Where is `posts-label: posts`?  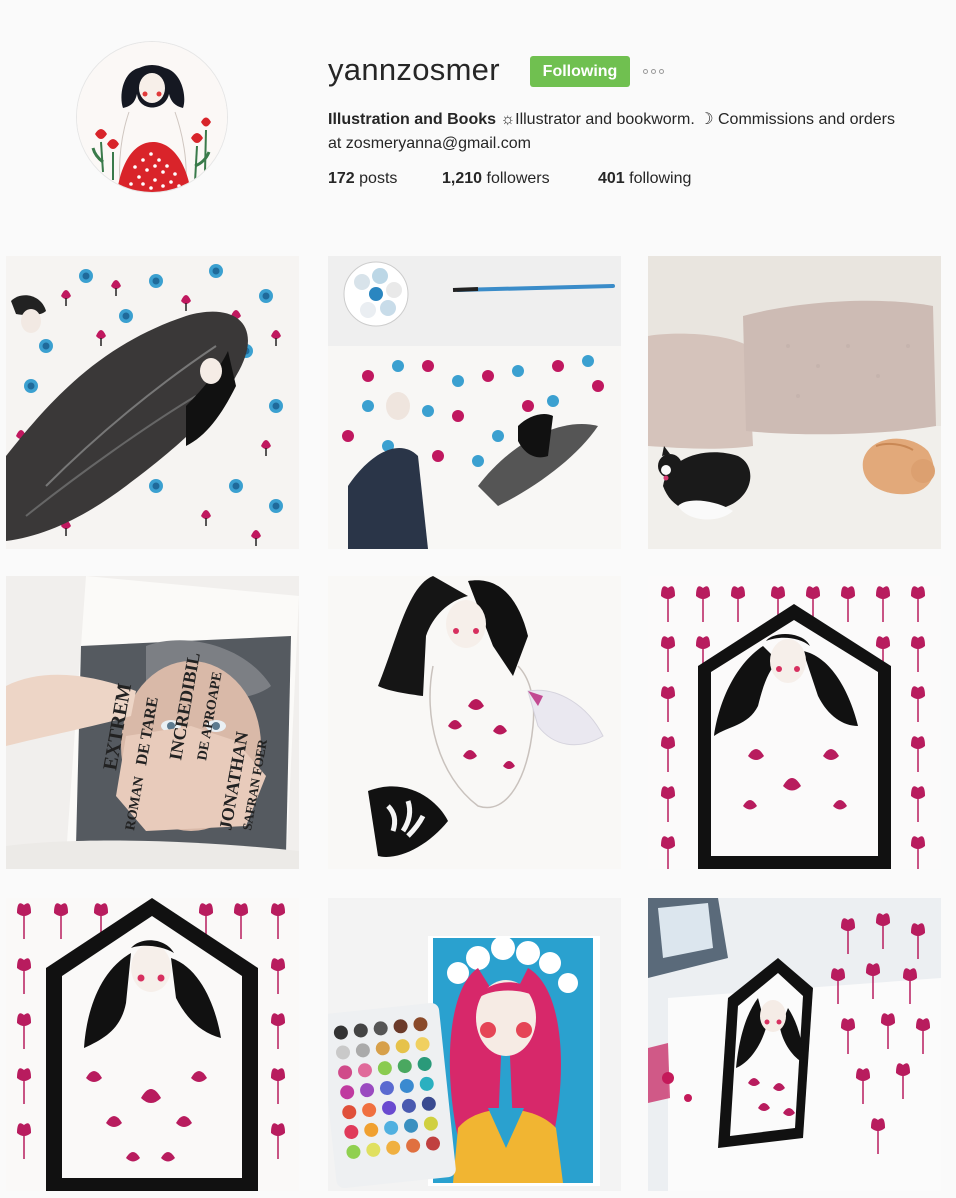
posts-label: posts is located at coordinates (376, 178).